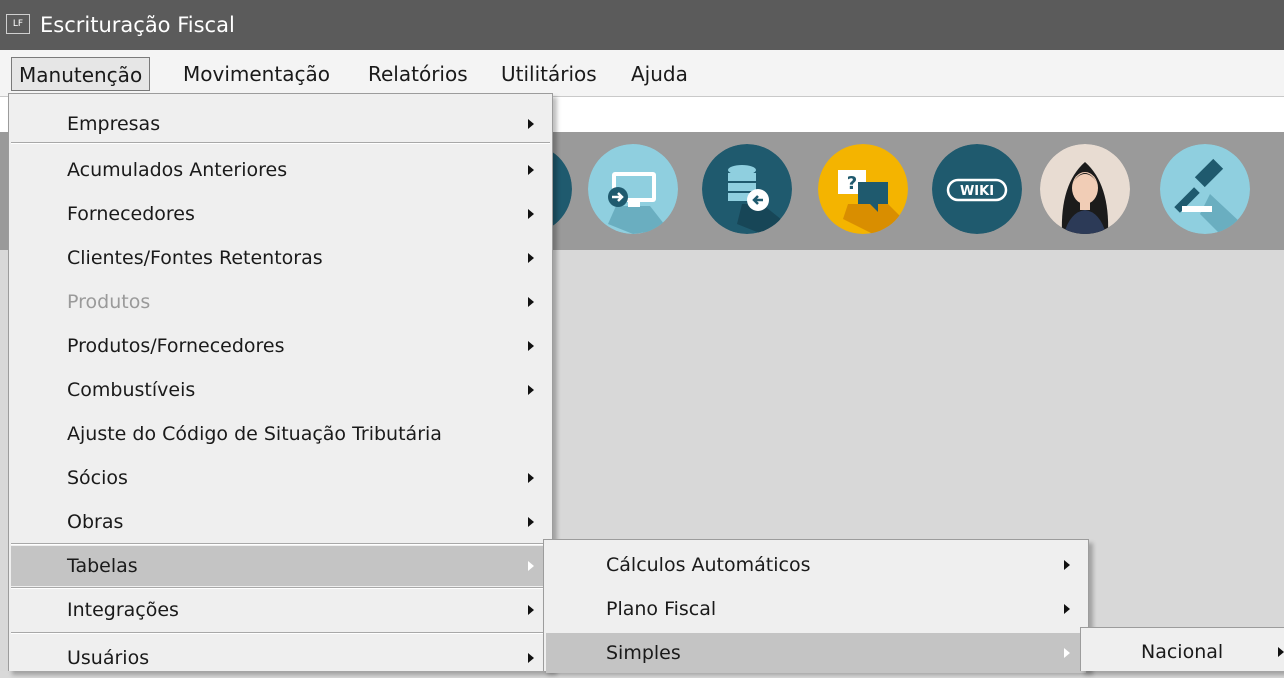 Image resolution: width=1284 pixels, height=678 pixels. I want to click on menu-item-acumulados-anteriores: Acumulados Anteriores, so click(280, 170).